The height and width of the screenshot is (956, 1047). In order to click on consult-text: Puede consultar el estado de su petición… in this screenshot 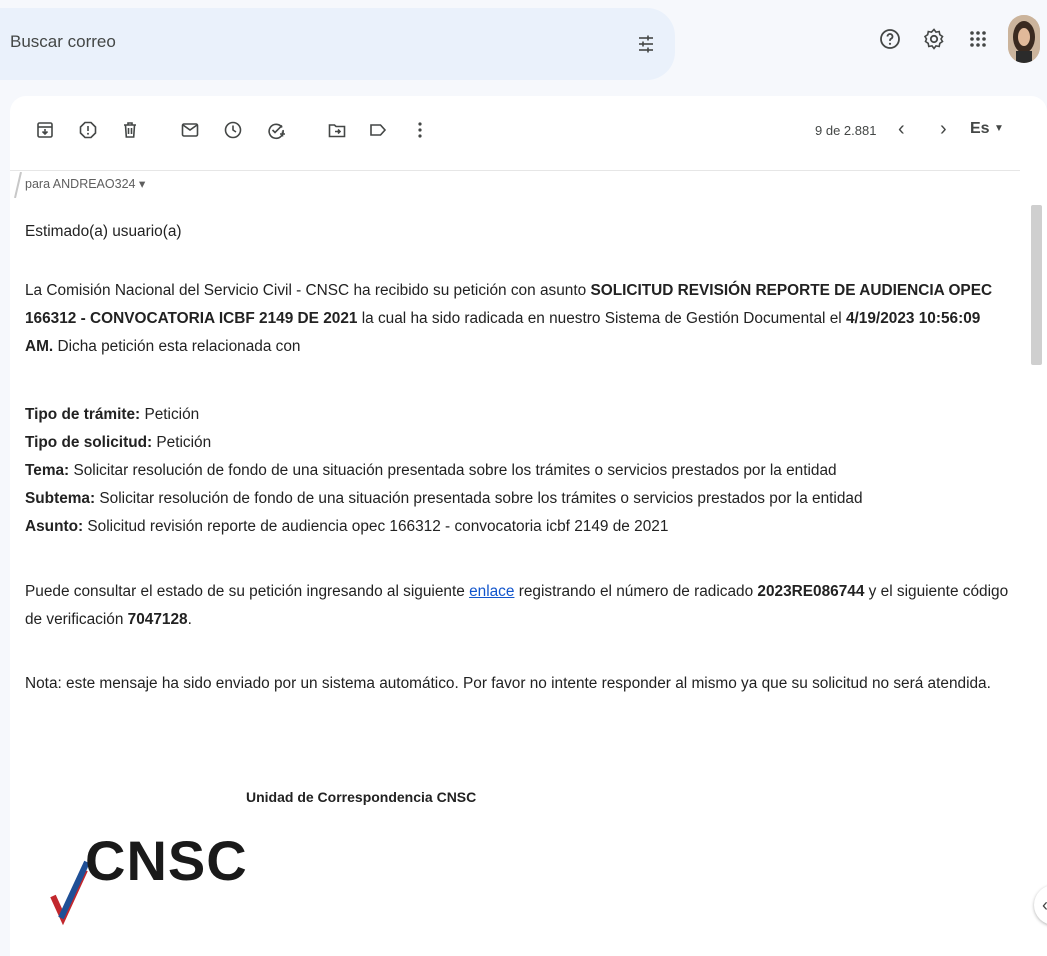, I will do `click(247, 591)`.